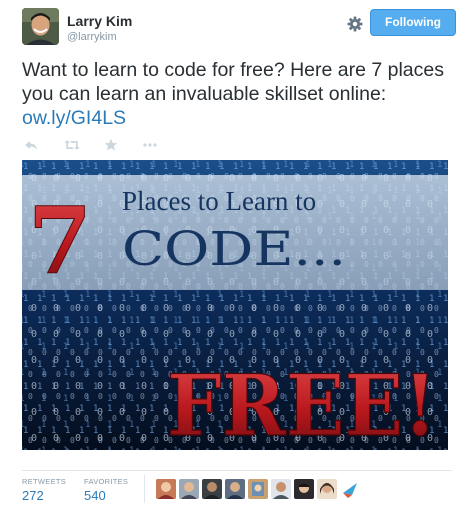 This screenshot has width=470, height=513. I want to click on reply-icon, so click(32, 145).